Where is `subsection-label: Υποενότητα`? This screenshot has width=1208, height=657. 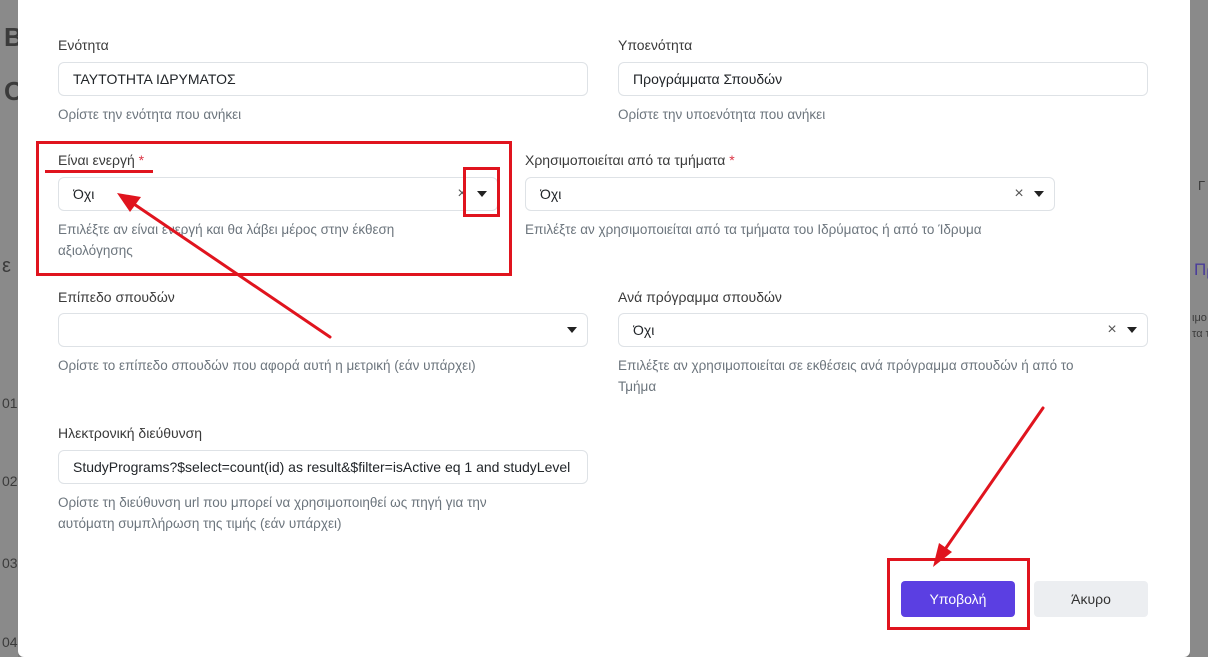 subsection-label: Υποενότητα is located at coordinates (655, 45).